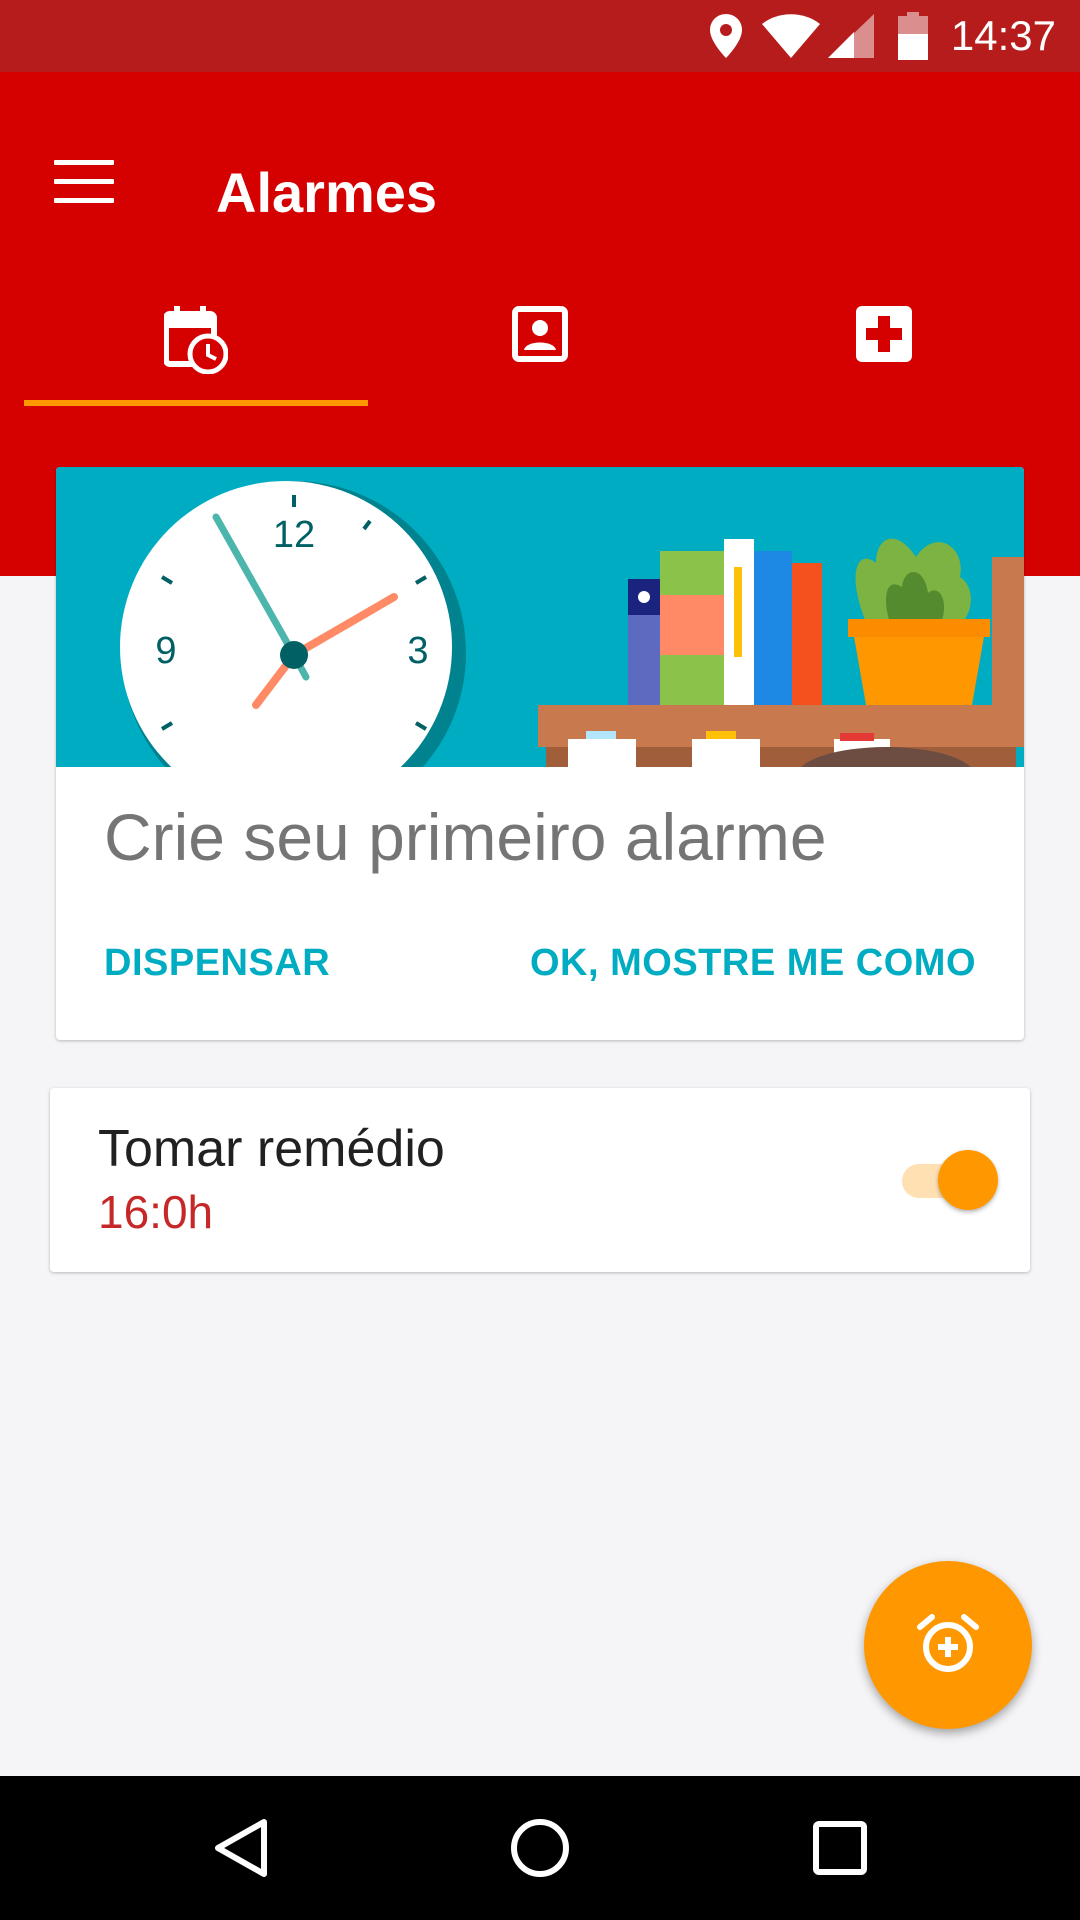 Image resolution: width=1080 pixels, height=1920 pixels. What do you see at coordinates (1003, 35) in the screenshot?
I see `status-time: 14:37` at bounding box center [1003, 35].